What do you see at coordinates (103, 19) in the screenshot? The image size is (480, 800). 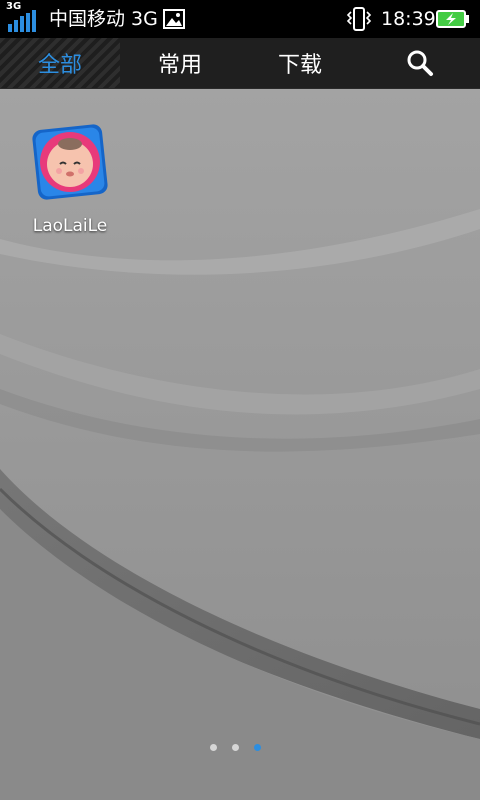 I see `carrier-label: 中国移动 3G` at bounding box center [103, 19].